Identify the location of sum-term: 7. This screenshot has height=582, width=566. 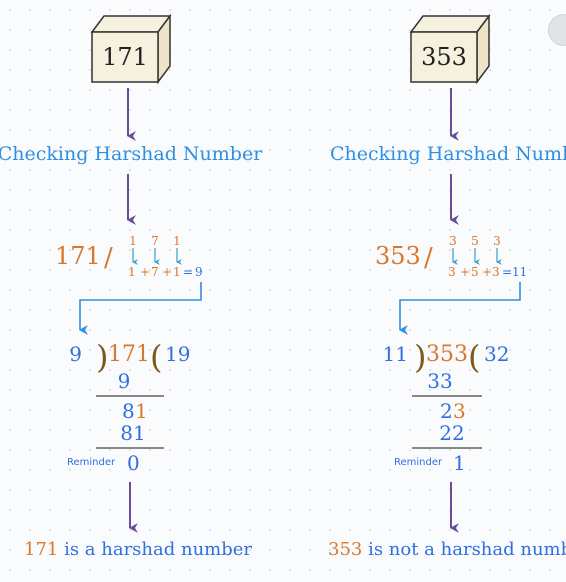
(155, 272).